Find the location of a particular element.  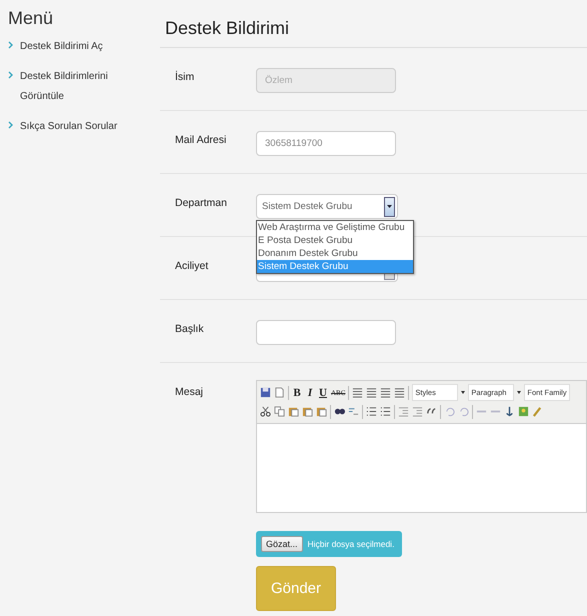

format-button: U is located at coordinates (323, 392).